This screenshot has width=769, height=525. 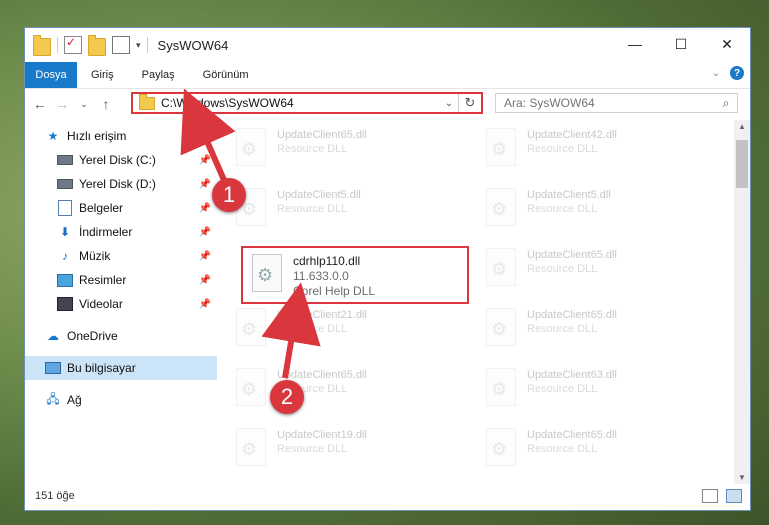 What do you see at coordinates (727, 44) in the screenshot?
I see `close-button: ✕` at bounding box center [727, 44].